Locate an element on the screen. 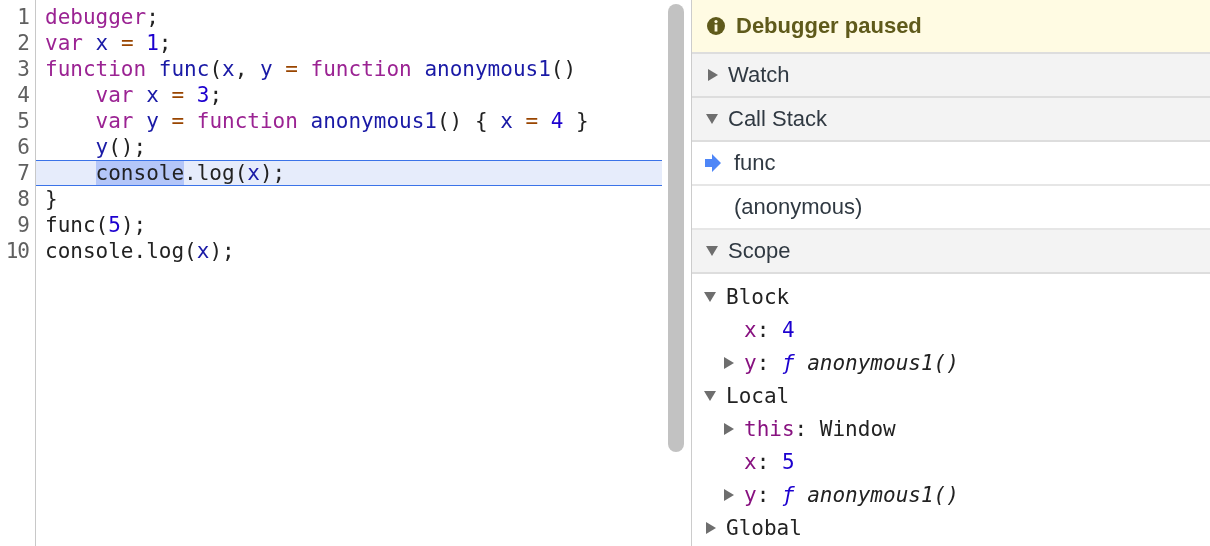  scope-property: x: 4 is located at coordinates (951, 329).